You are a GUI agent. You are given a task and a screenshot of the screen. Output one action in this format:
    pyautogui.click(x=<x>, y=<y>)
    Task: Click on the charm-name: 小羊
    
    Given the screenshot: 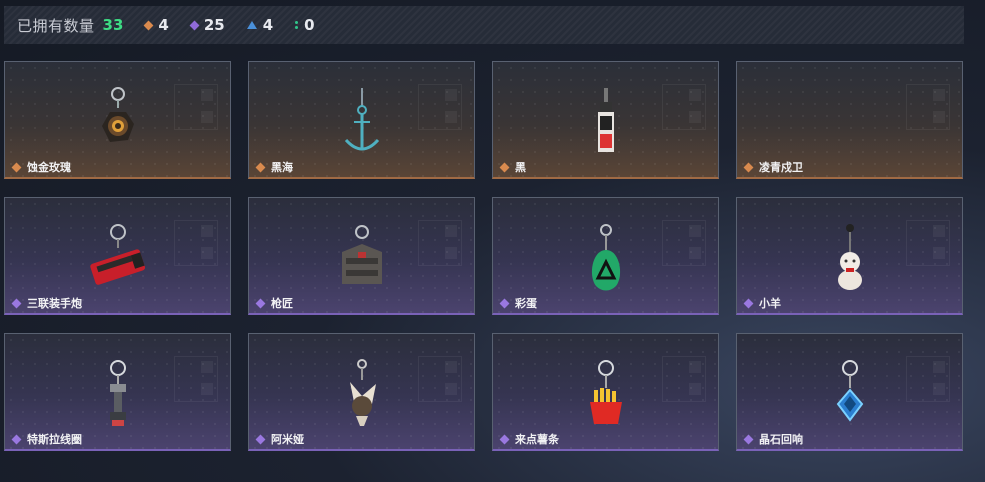 What is the action you would take?
    pyautogui.click(x=770, y=303)
    